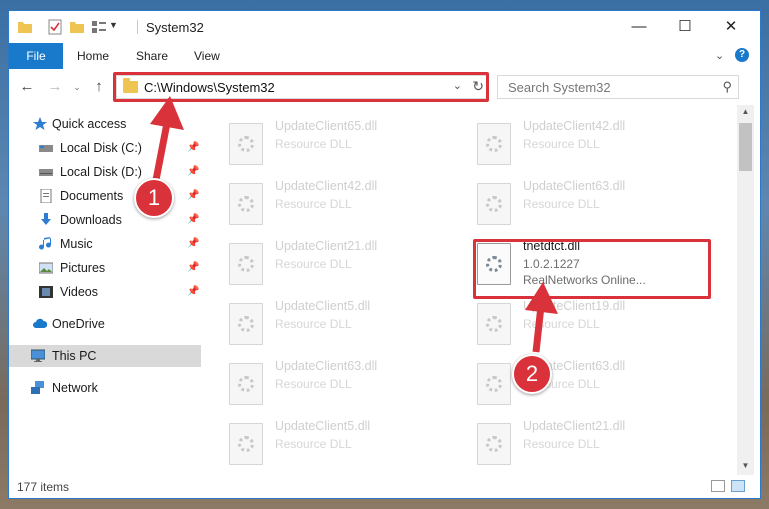 This screenshot has width=769, height=509. I want to click on sidebar-item-music: Music 📌, so click(105, 244).